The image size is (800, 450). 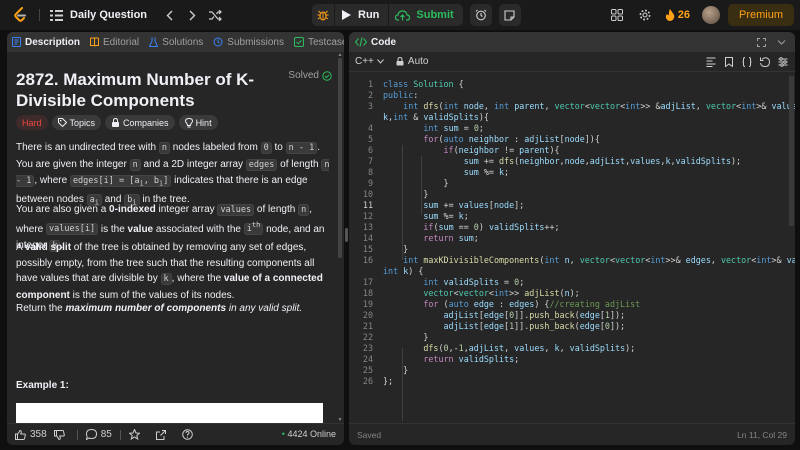 I want to click on tab-submissions: Submissions, so click(x=248, y=42).